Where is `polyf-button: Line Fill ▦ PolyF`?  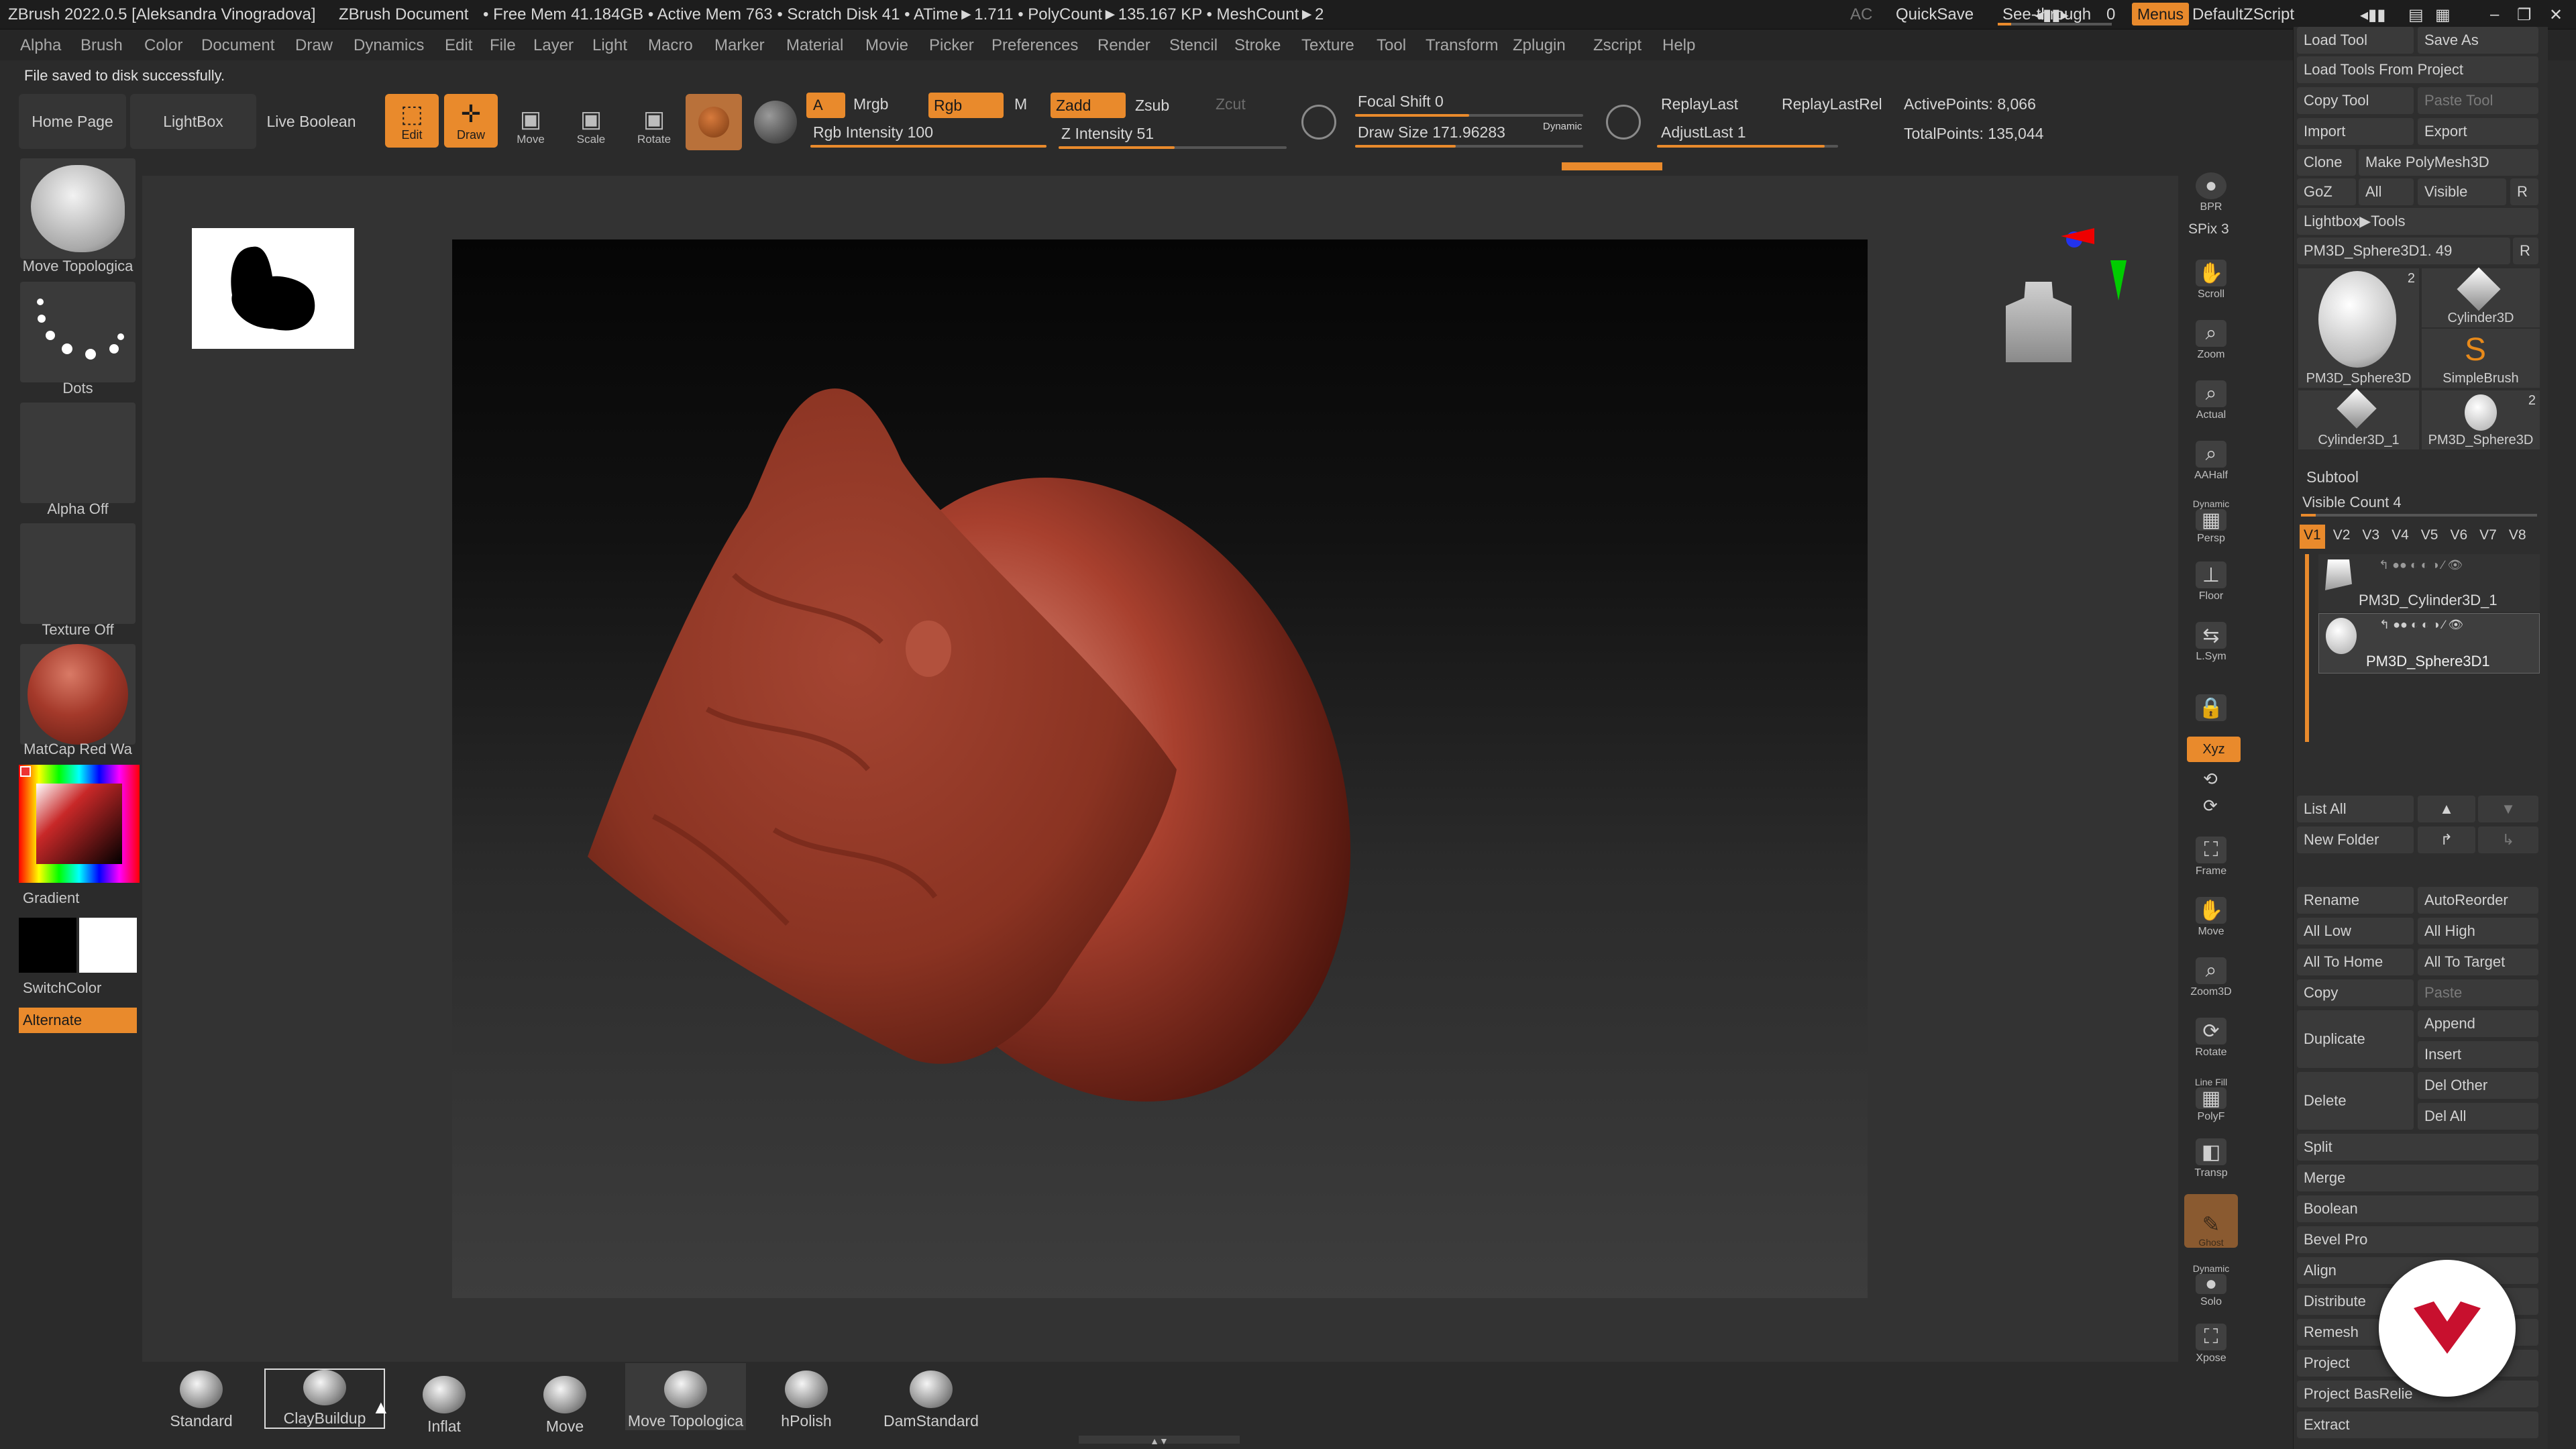
polyf-button: Line Fill ▦ PolyF is located at coordinates (2211, 1097).